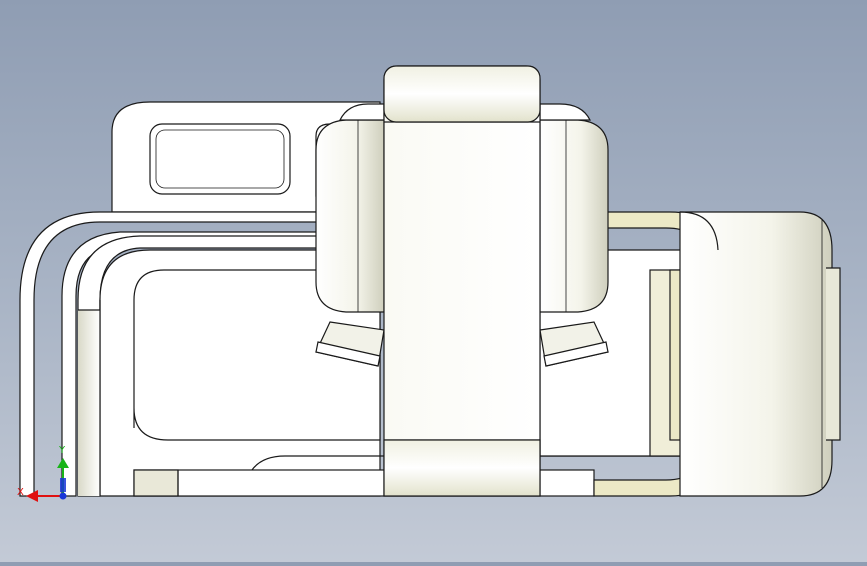  I want to click on plate-slot, so click(220, 159).